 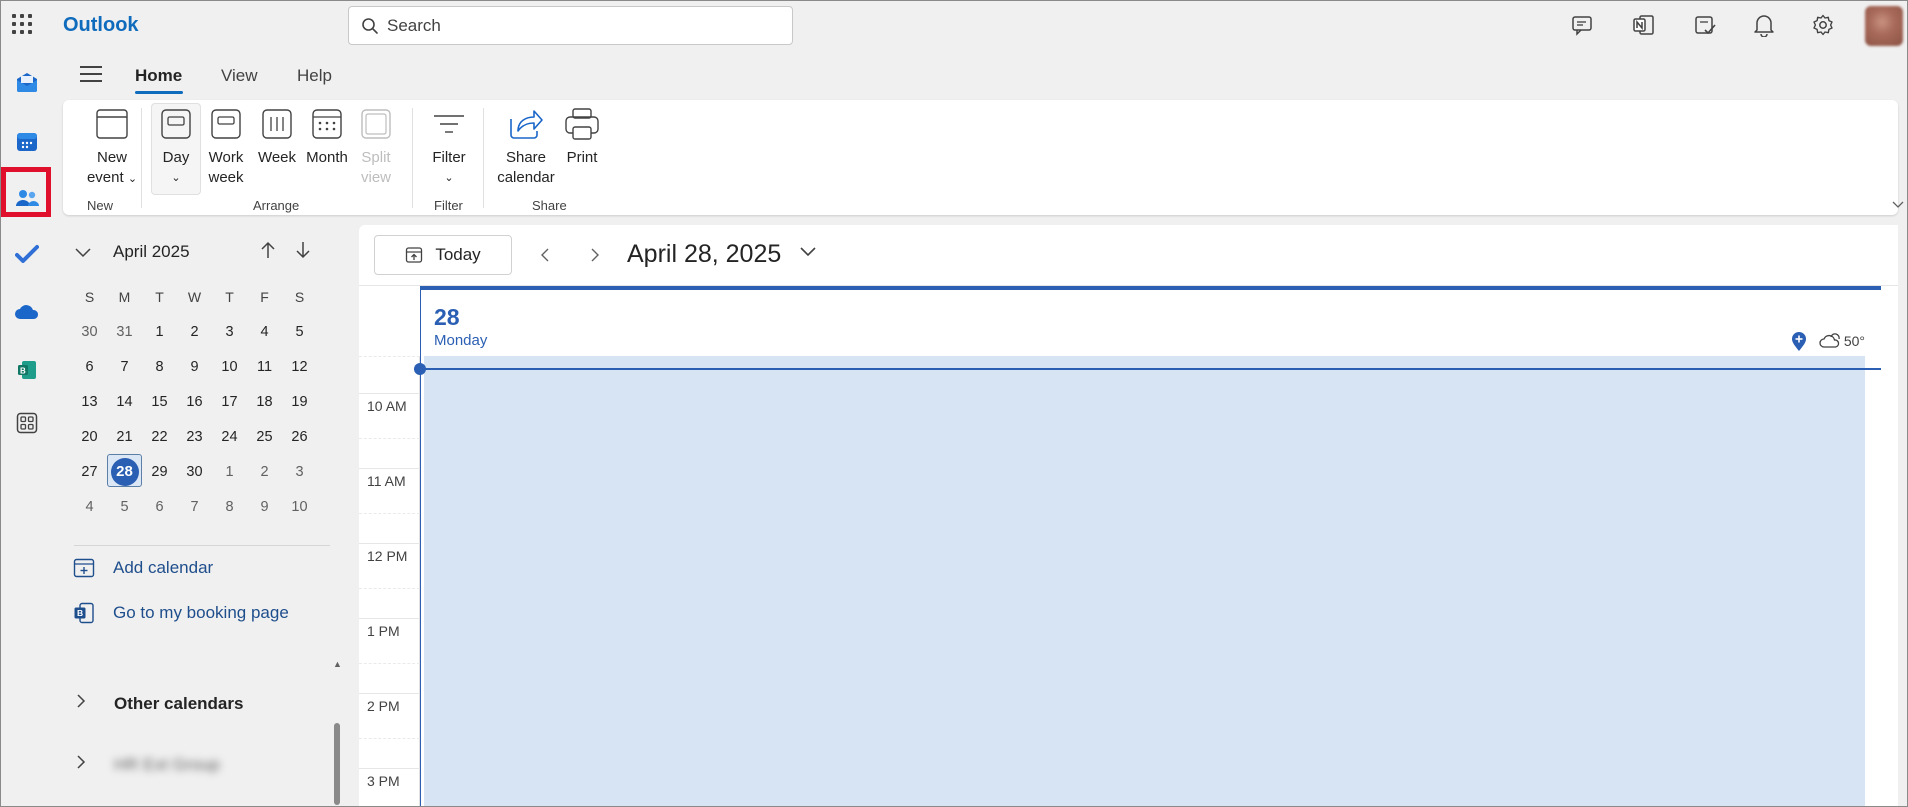 What do you see at coordinates (299, 401) in the screenshot?
I see `date-cell: 19` at bounding box center [299, 401].